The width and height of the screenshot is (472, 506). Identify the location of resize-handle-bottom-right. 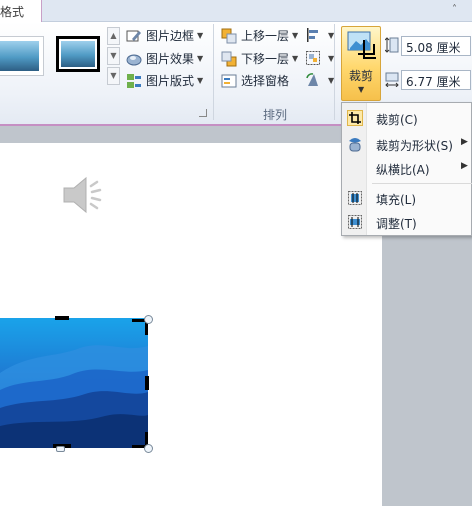
(148, 448).